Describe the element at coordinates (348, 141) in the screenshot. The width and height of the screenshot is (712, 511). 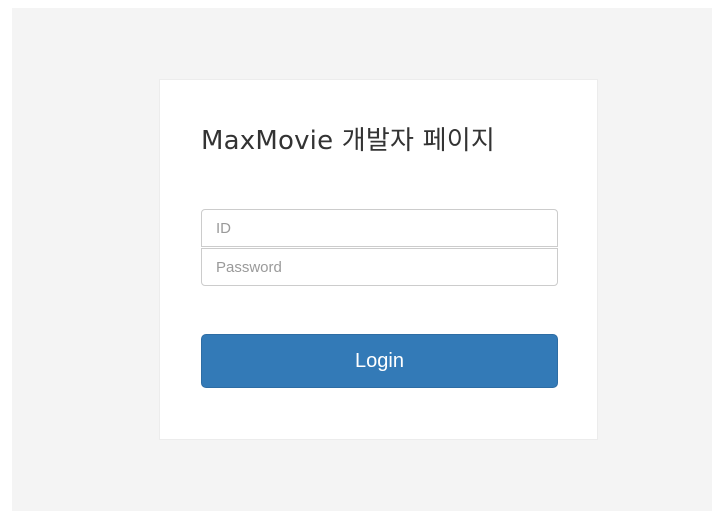
I see `page-title: MaxMovie 개발자 페이지` at that location.